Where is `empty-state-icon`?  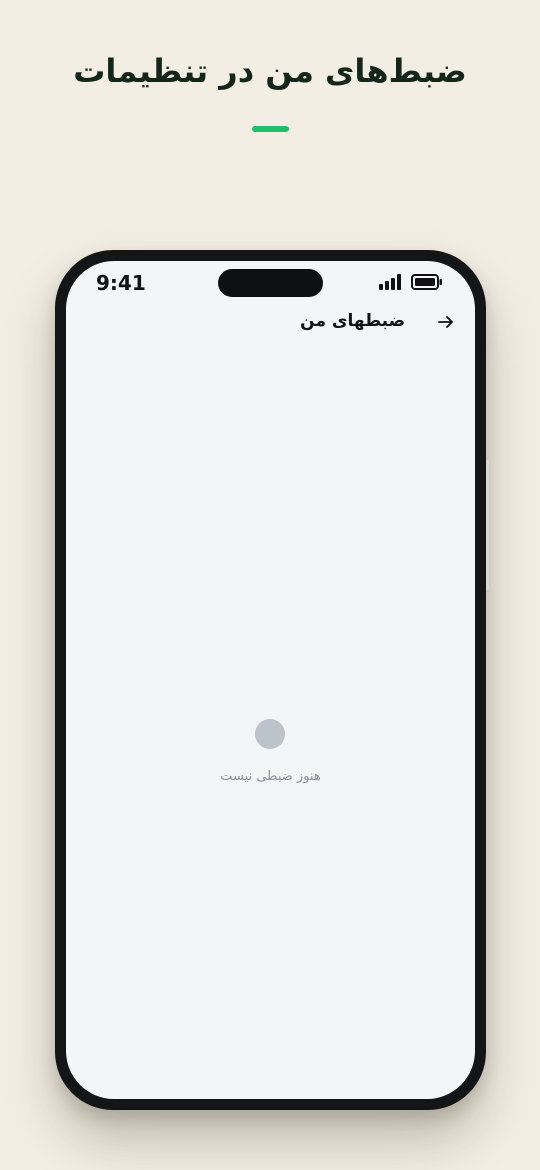 empty-state-icon is located at coordinates (270, 734).